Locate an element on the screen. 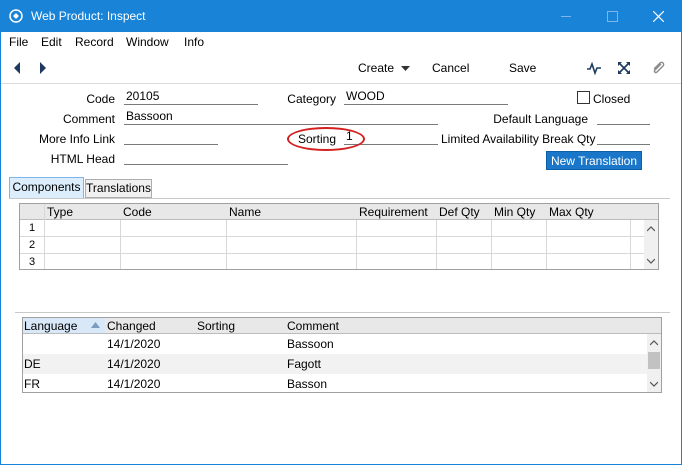 This screenshot has height=465, width=682. row-number: 3 is located at coordinates (32, 262).